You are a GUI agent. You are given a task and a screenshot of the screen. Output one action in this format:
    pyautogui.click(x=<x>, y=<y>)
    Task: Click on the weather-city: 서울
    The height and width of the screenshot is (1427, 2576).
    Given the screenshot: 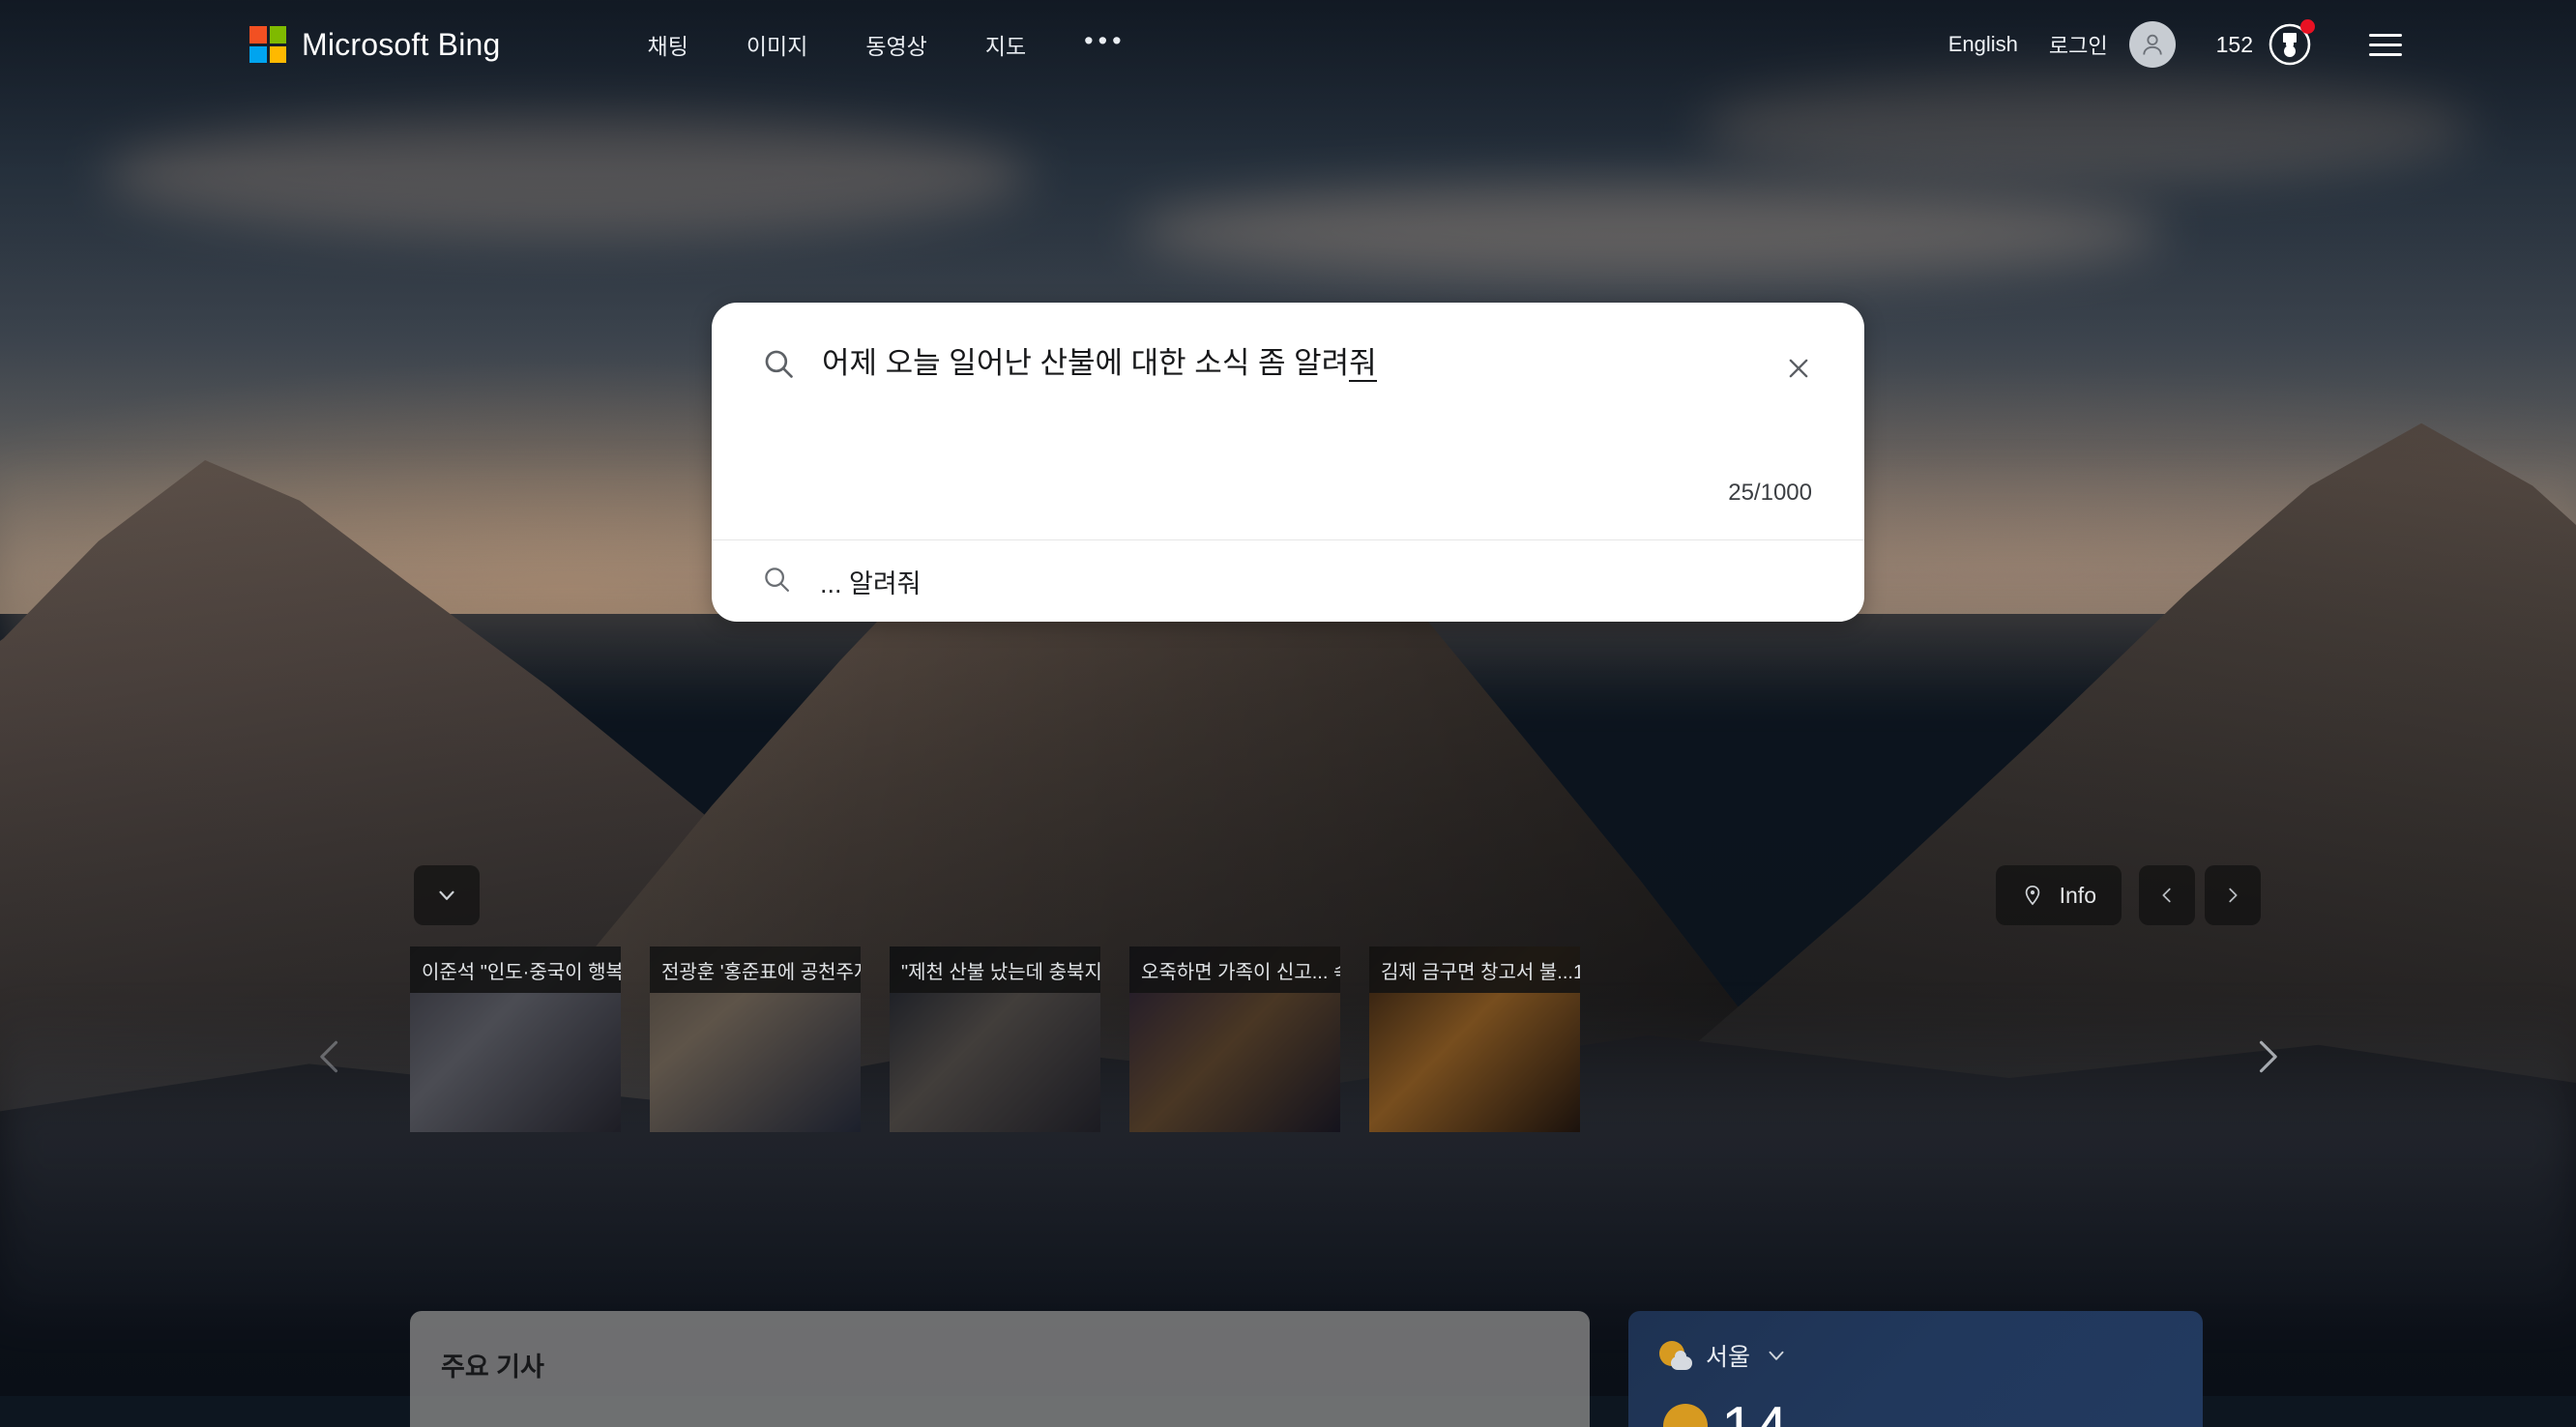 What is the action you would take?
    pyautogui.click(x=1728, y=1355)
    